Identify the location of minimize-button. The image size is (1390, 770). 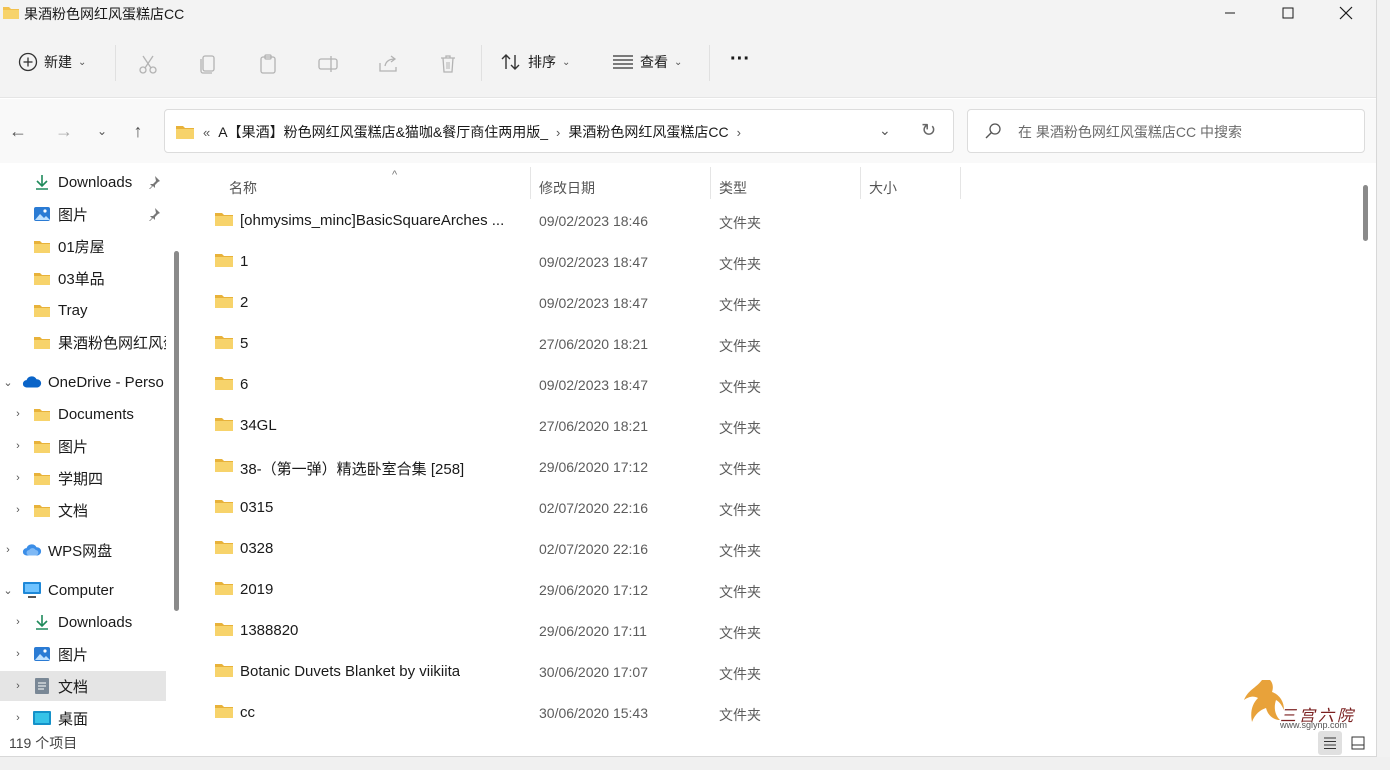
(1230, 13).